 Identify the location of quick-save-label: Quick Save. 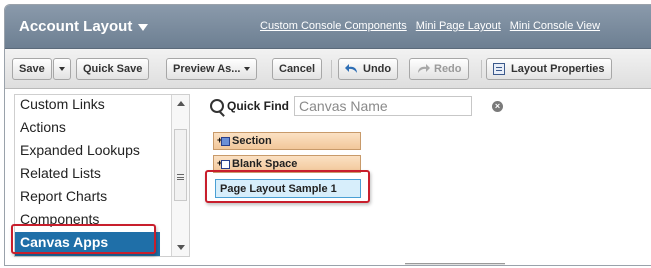
(113, 69).